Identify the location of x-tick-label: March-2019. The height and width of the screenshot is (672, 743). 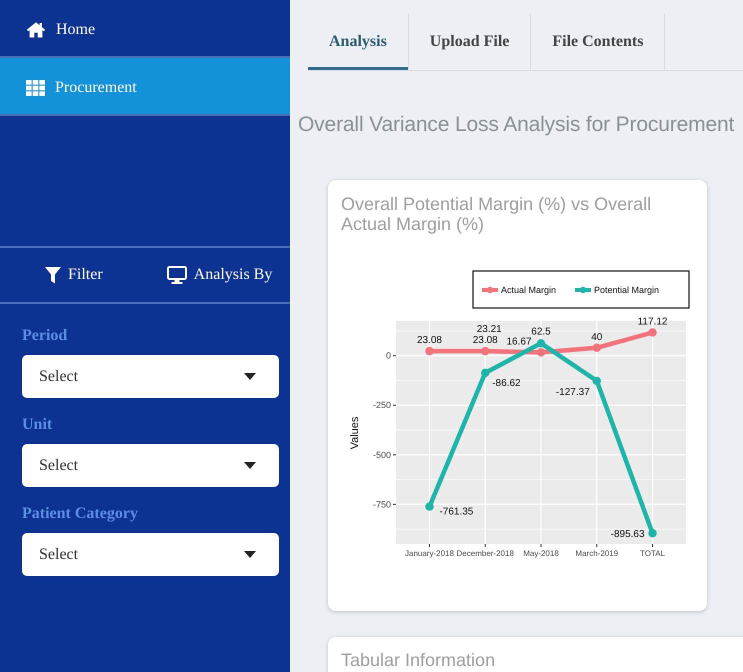
(596, 553).